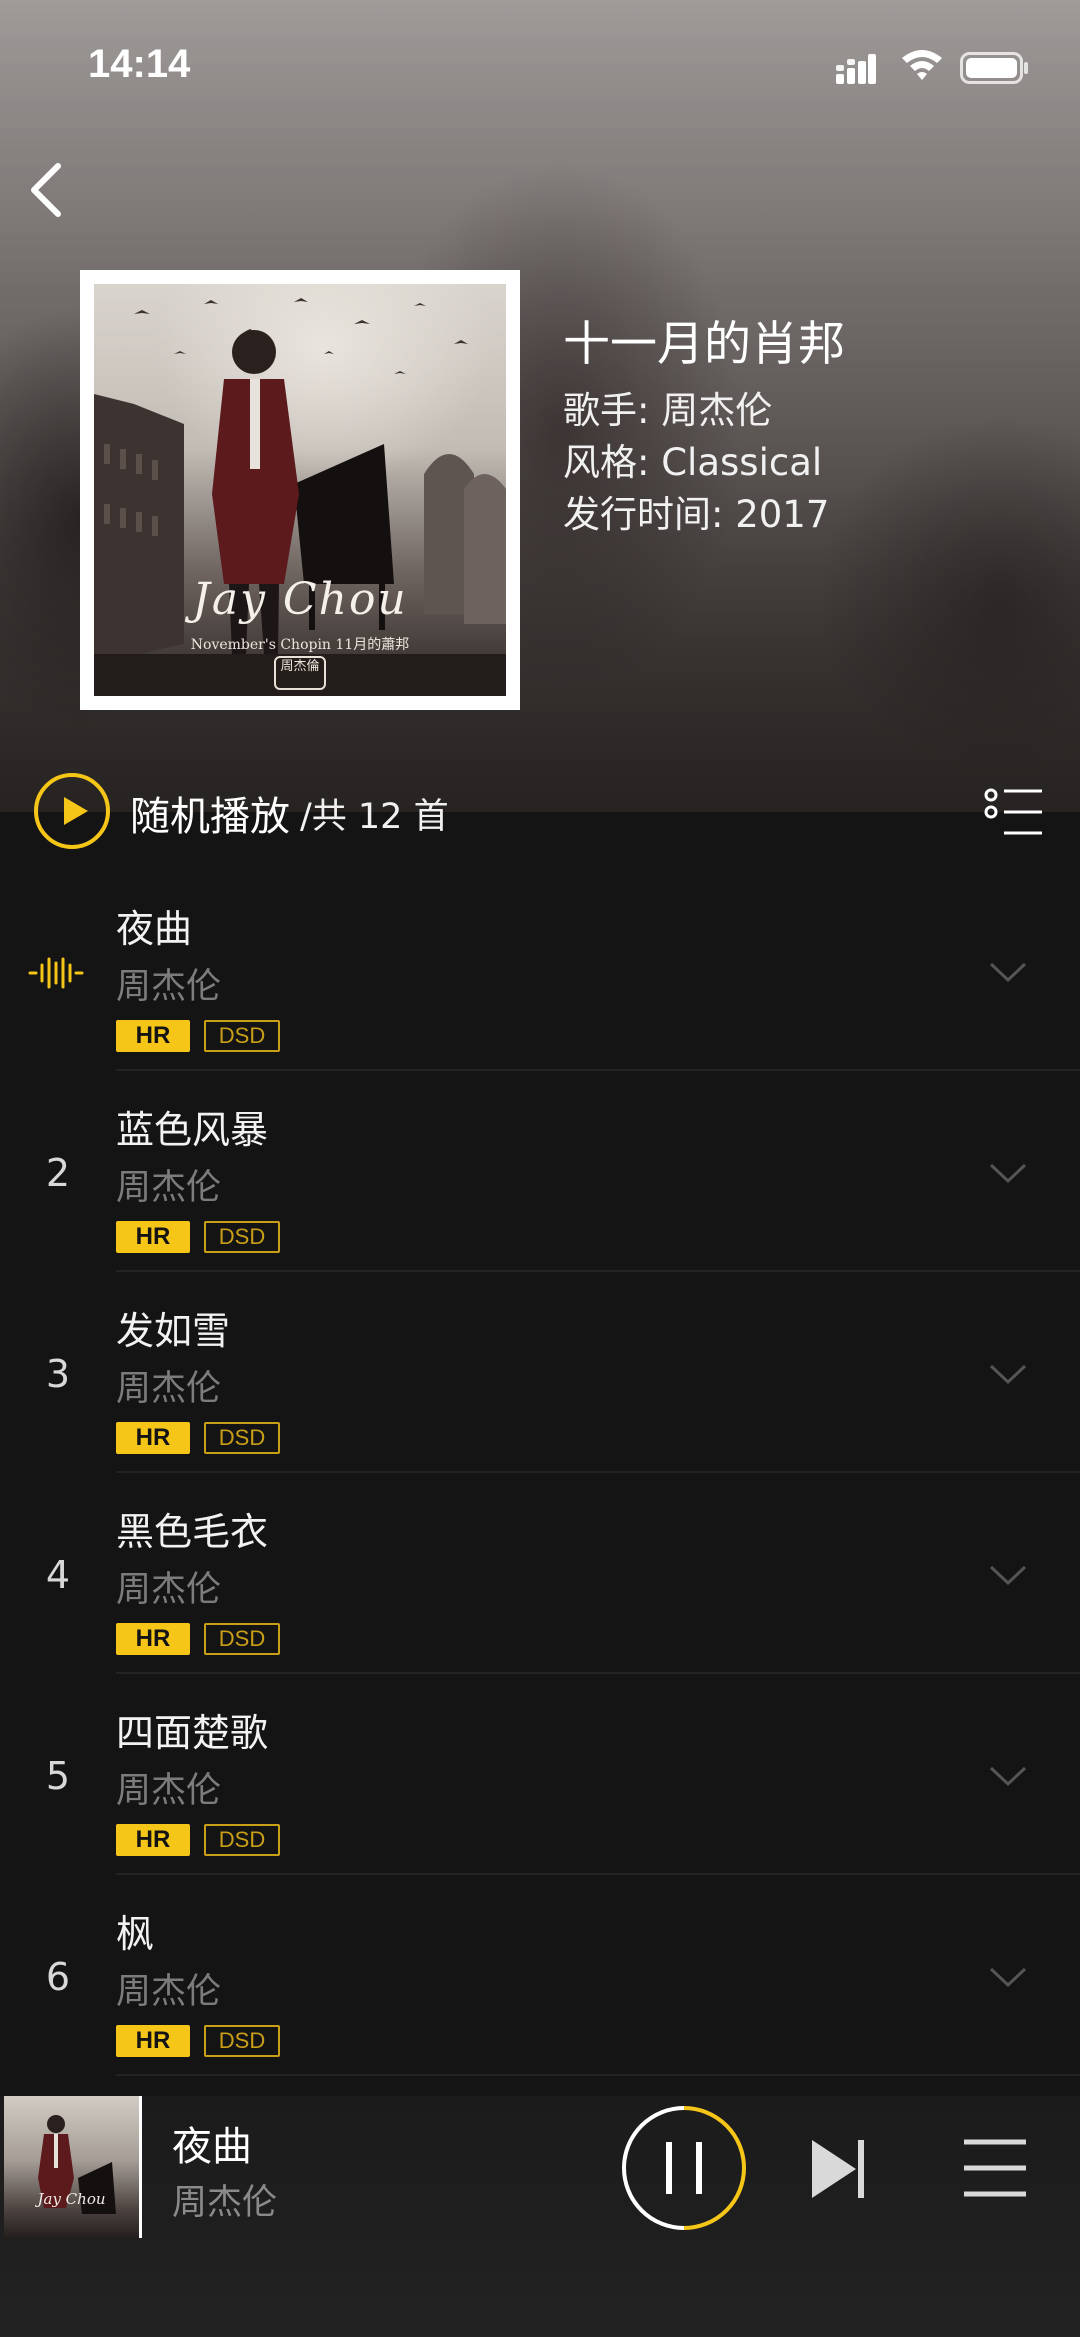 This screenshot has height=2337, width=1080. I want to click on next-track-button, so click(838, 2169).